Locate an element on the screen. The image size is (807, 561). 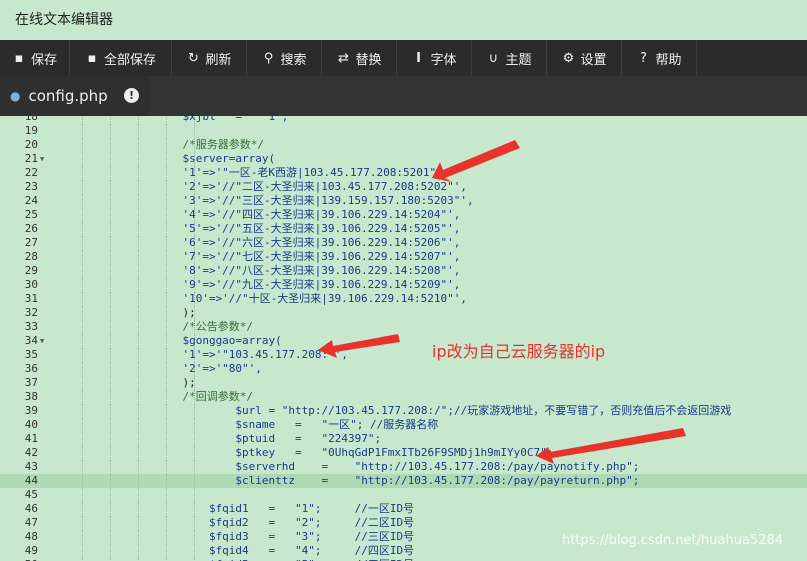
save-all-button: ▪ 全部保存 is located at coordinates (121, 58).